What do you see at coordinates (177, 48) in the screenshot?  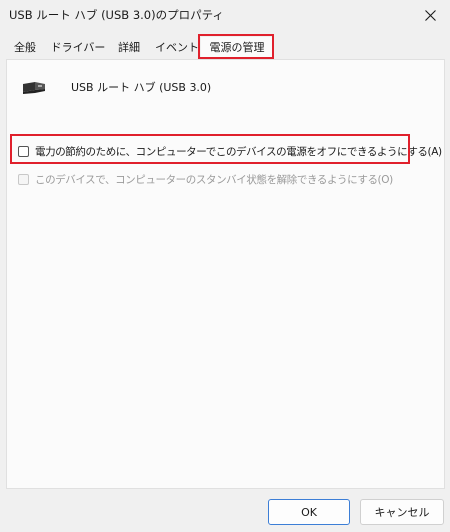 I see `tab-events: イベント` at bounding box center [177, 48].